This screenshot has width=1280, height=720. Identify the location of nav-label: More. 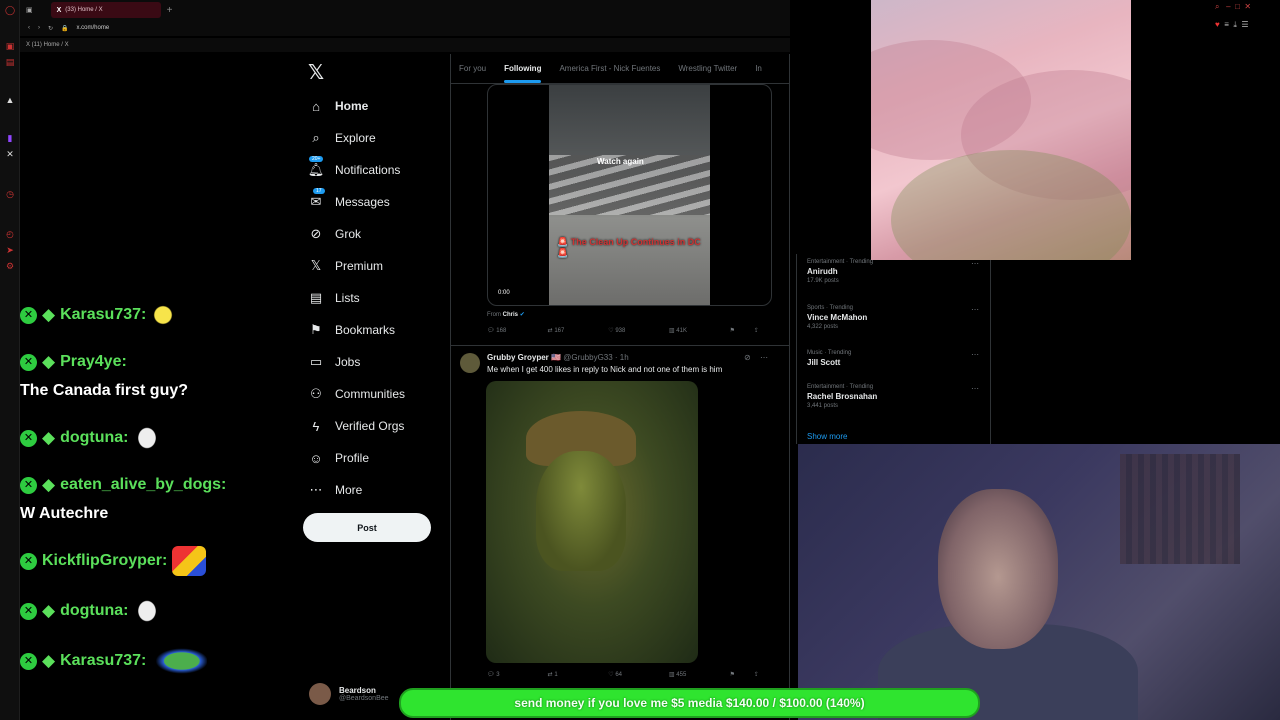
(349, 490).